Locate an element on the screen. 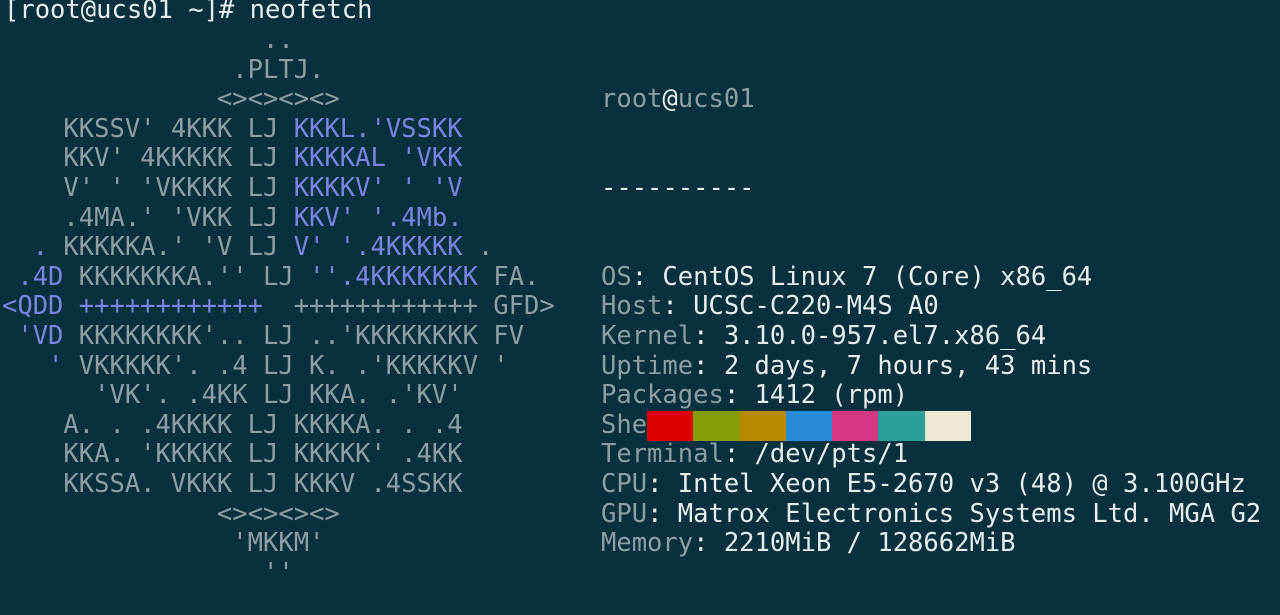  logo-line: .PLTJ. is located at coordinates (278, 70).